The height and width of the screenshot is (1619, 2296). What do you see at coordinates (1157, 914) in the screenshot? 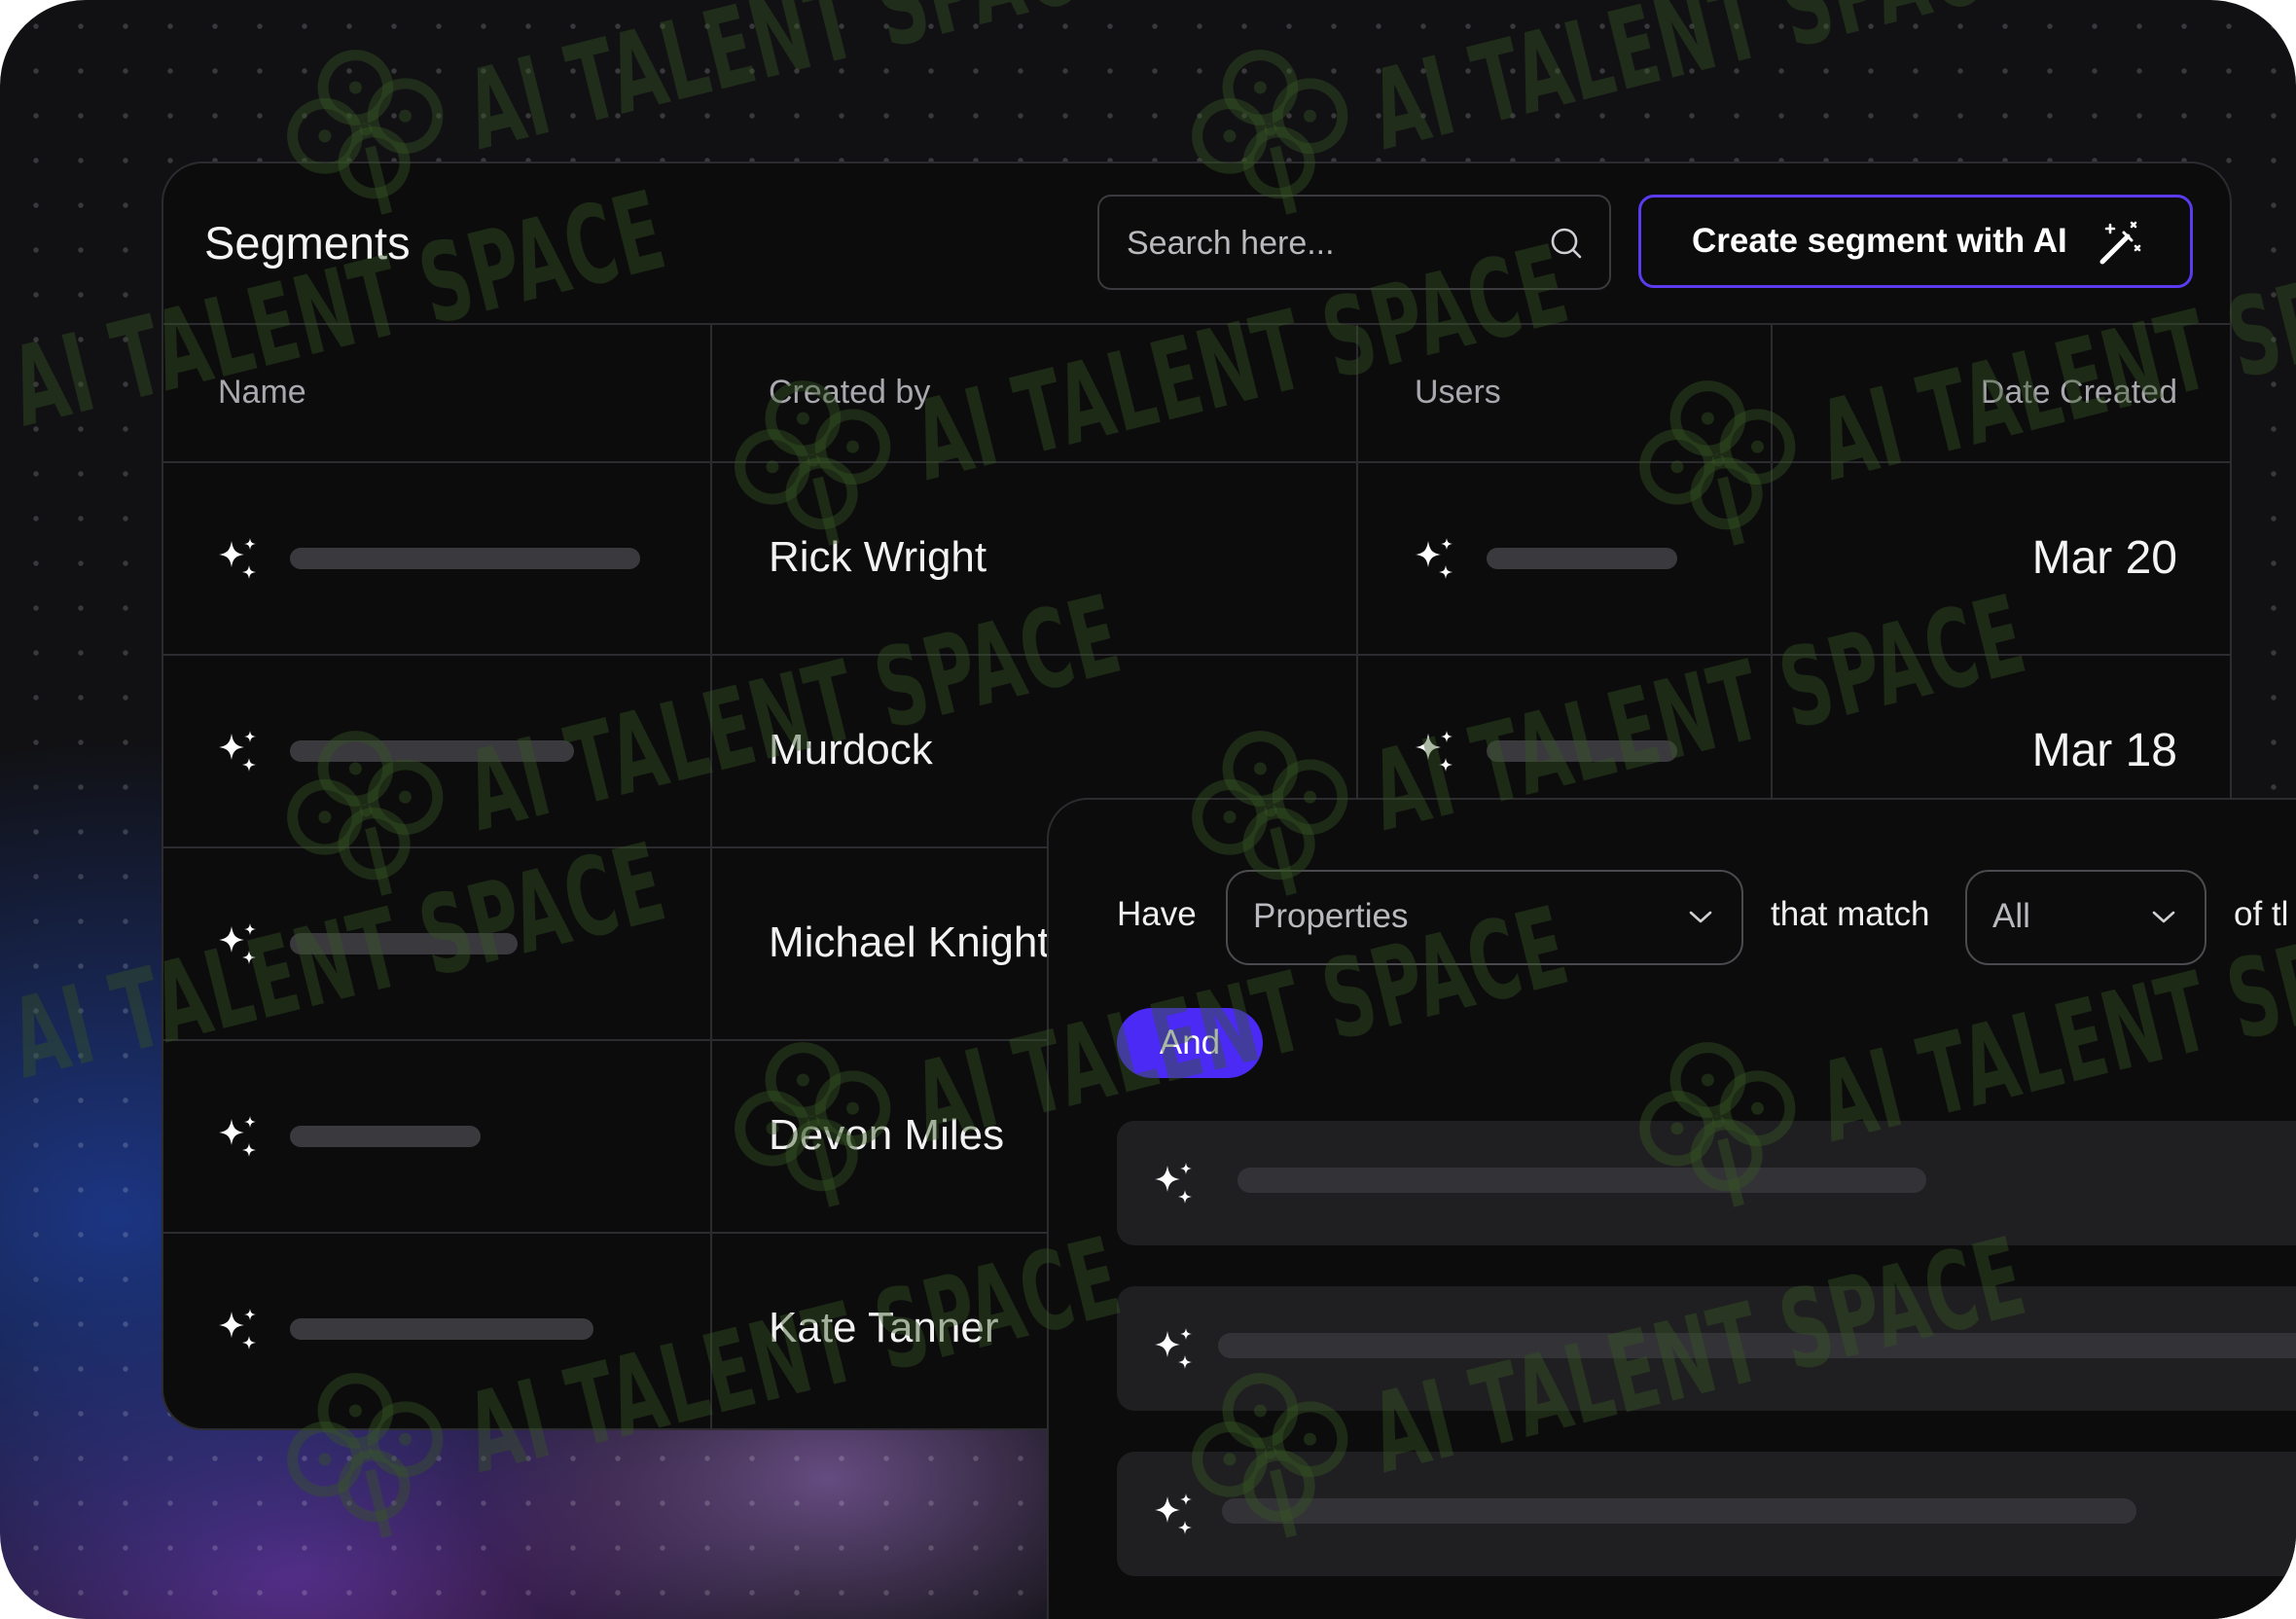
I see `have-label: Have` at bounding box center [1157, 914].